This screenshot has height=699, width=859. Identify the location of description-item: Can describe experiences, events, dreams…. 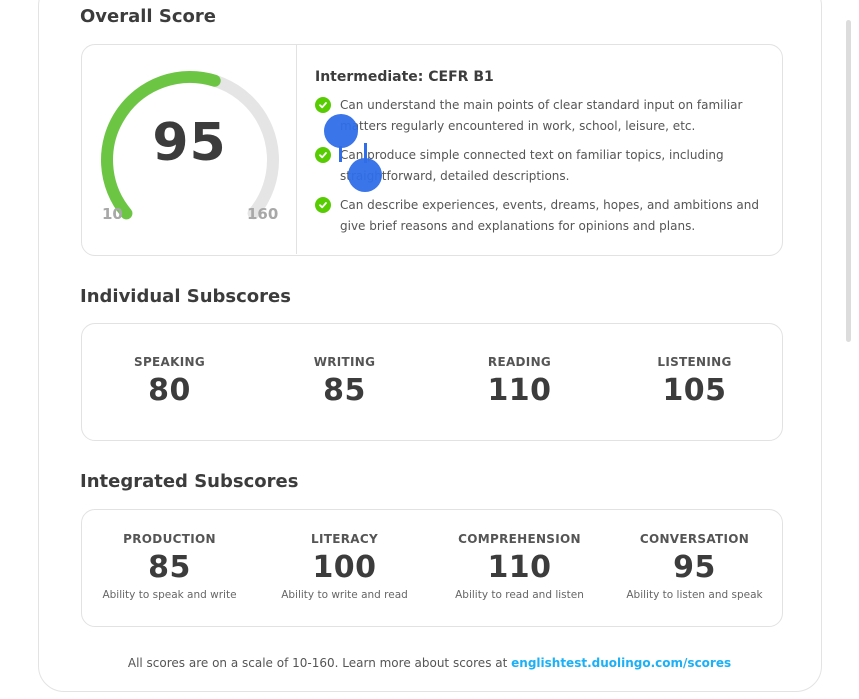
(540, 215).